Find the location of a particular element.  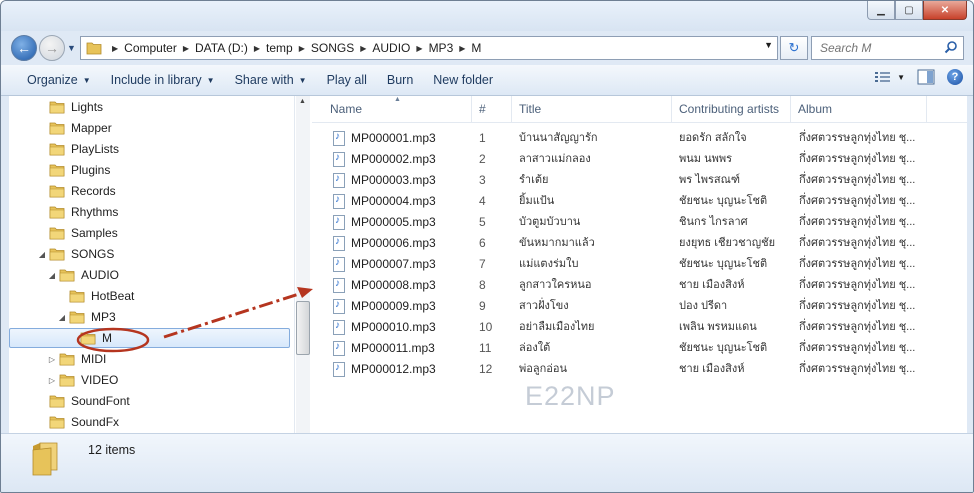

change-view-button: ▼ is located at coordinates (890, 77).